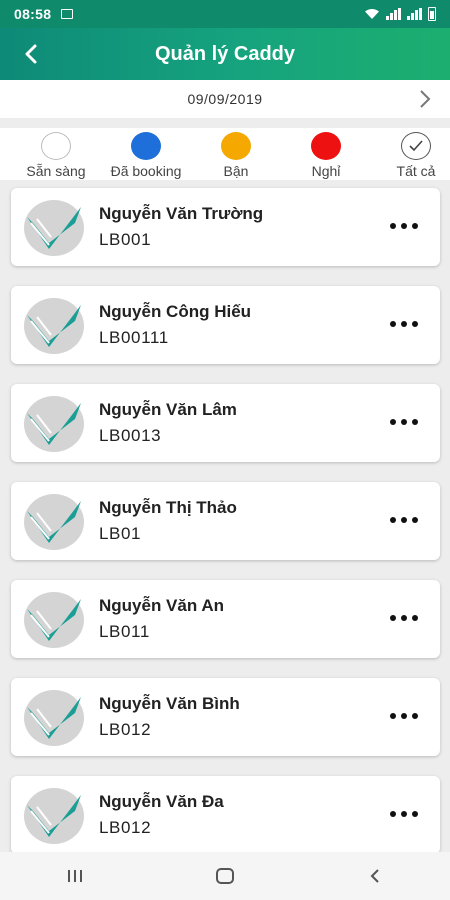  Describe the element at coordinates (432, 14) in the screenshot. I see `battery-icon` at that location.